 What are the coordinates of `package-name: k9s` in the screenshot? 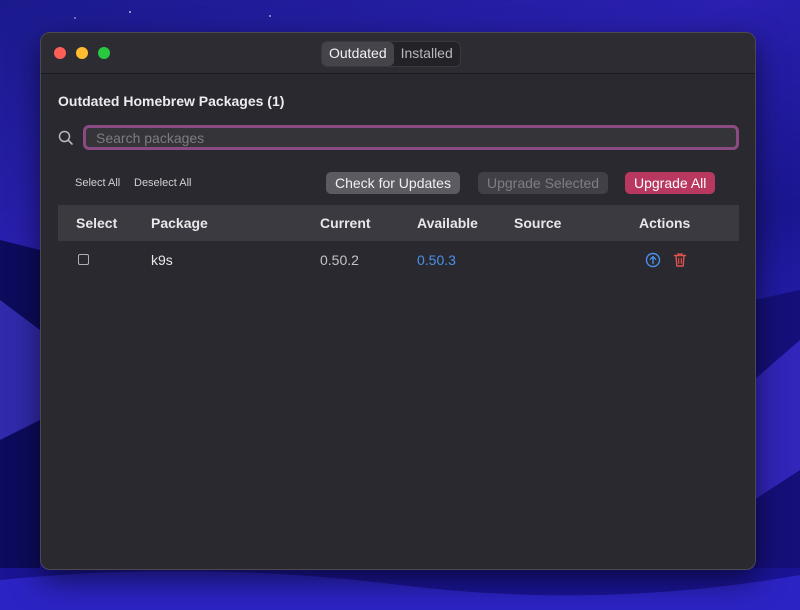 It's located at (162, 260).